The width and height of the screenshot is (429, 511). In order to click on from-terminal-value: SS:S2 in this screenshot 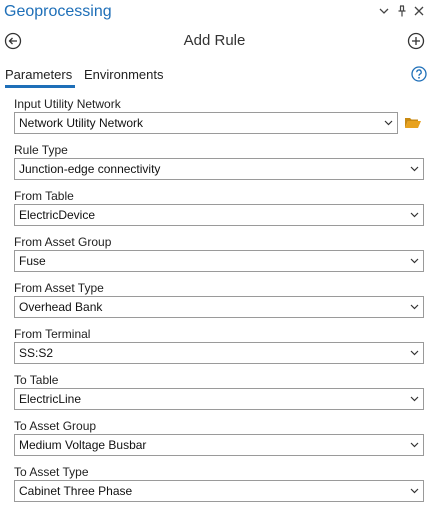, I will do `click(36, 353)`.